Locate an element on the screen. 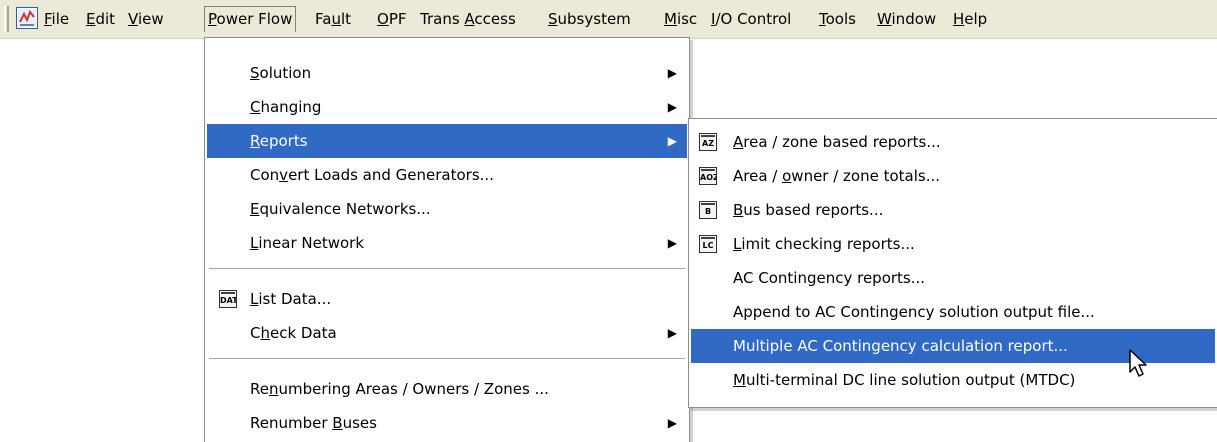 This screenshot has width=1217, height=442. list-data-icon: DAT is located at coordinates (228, 299).